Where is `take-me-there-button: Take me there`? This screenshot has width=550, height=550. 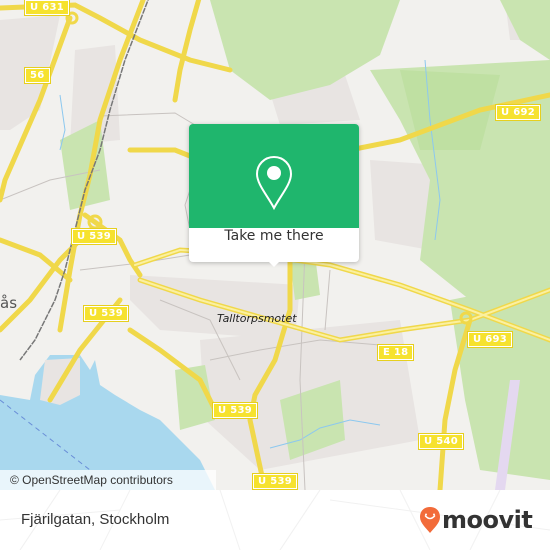
take-me-there-button: Take me there is located at coordinates (274, 245).